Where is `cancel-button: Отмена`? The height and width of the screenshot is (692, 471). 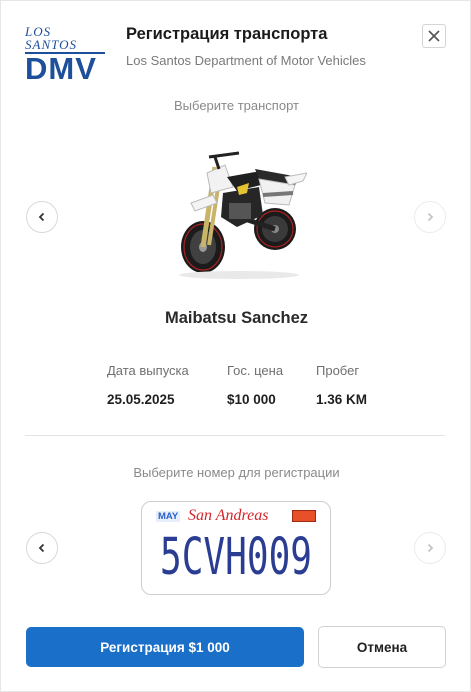 cancel-button: Отмена is located at coordinates (382, 647).